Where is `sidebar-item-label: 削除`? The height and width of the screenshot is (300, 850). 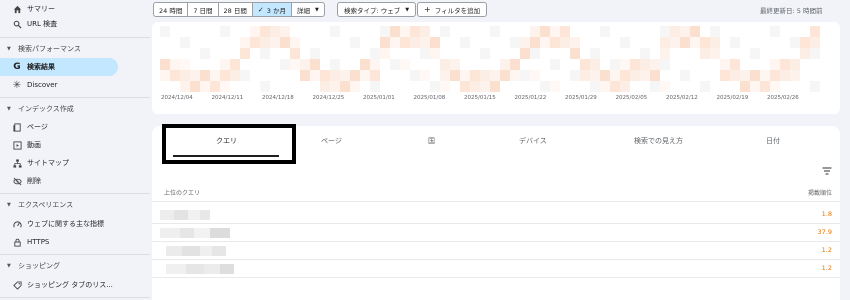 sidebar-item-label: 削除 is located at coordinates (34, 181).